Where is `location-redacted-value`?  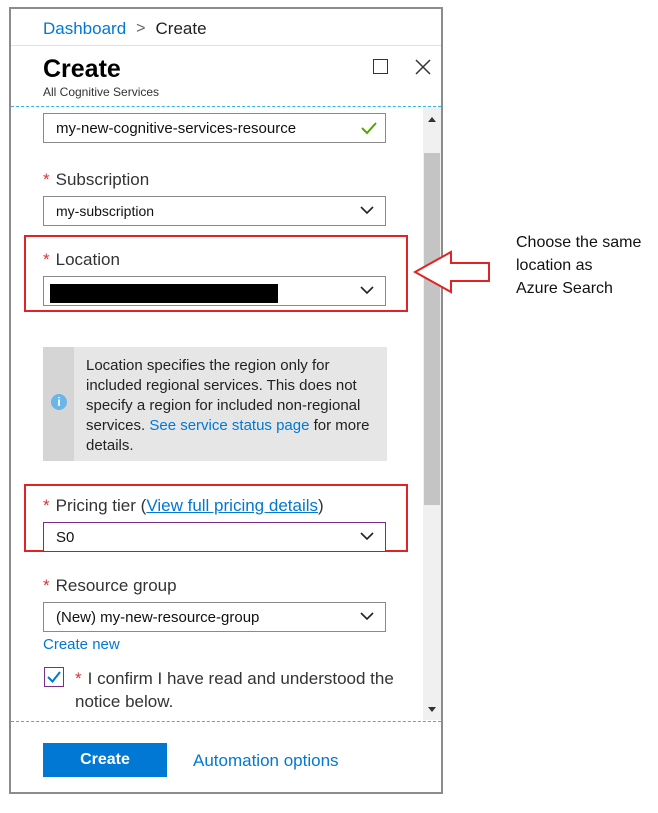 location-redacted-value is located at coordinates (164, 293).